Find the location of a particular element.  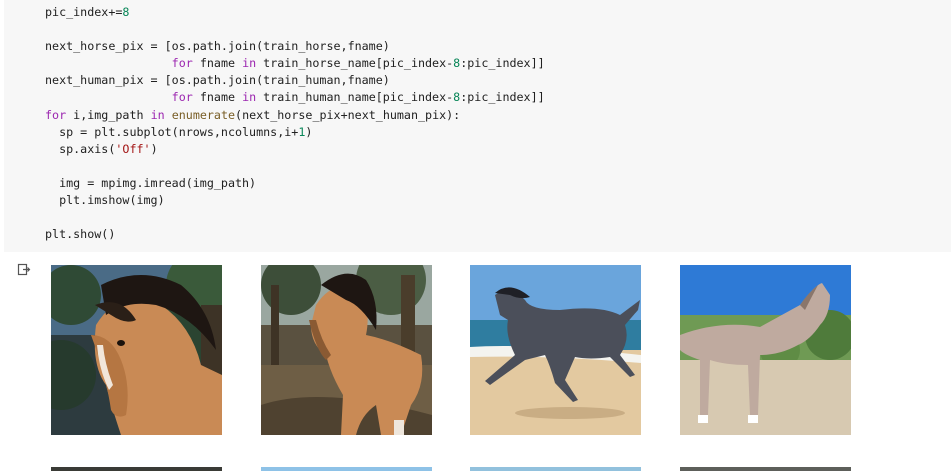

code-line: img = mpimg.imread(img_path) is located at coordinates (295, 183).